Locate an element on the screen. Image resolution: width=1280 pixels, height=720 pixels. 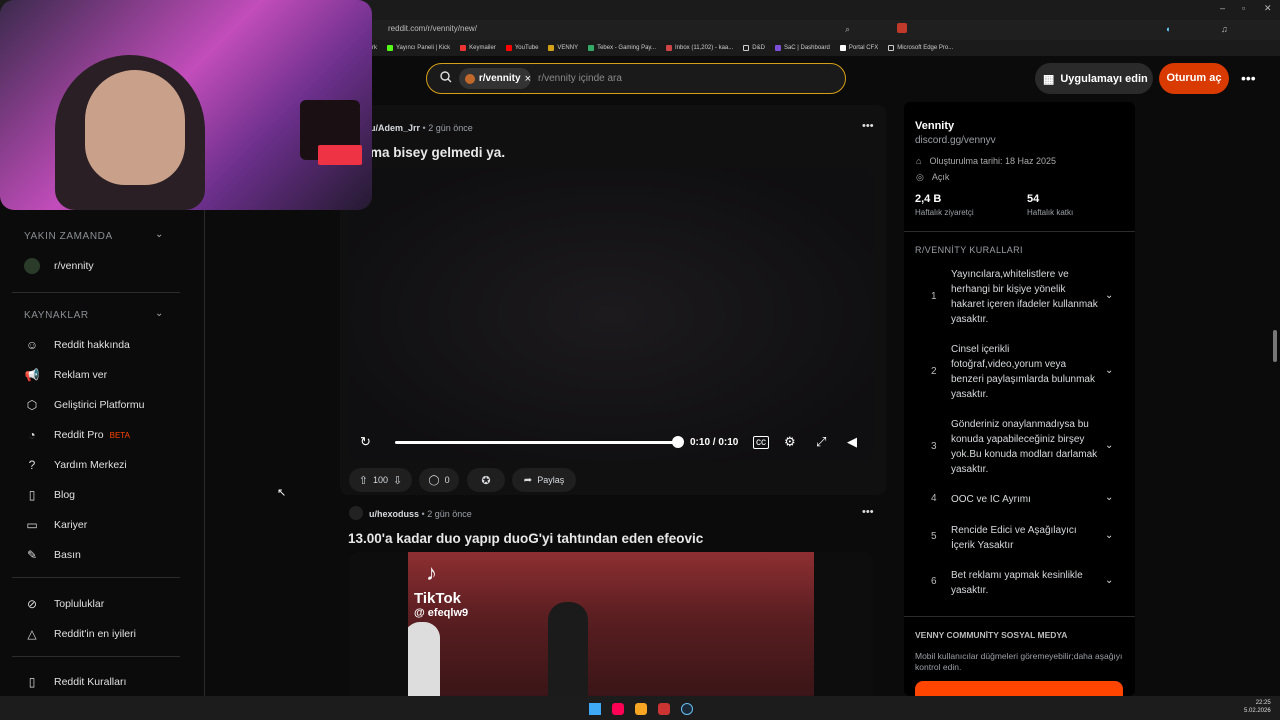
windows-start-icon is located at coordinates (595, 709).